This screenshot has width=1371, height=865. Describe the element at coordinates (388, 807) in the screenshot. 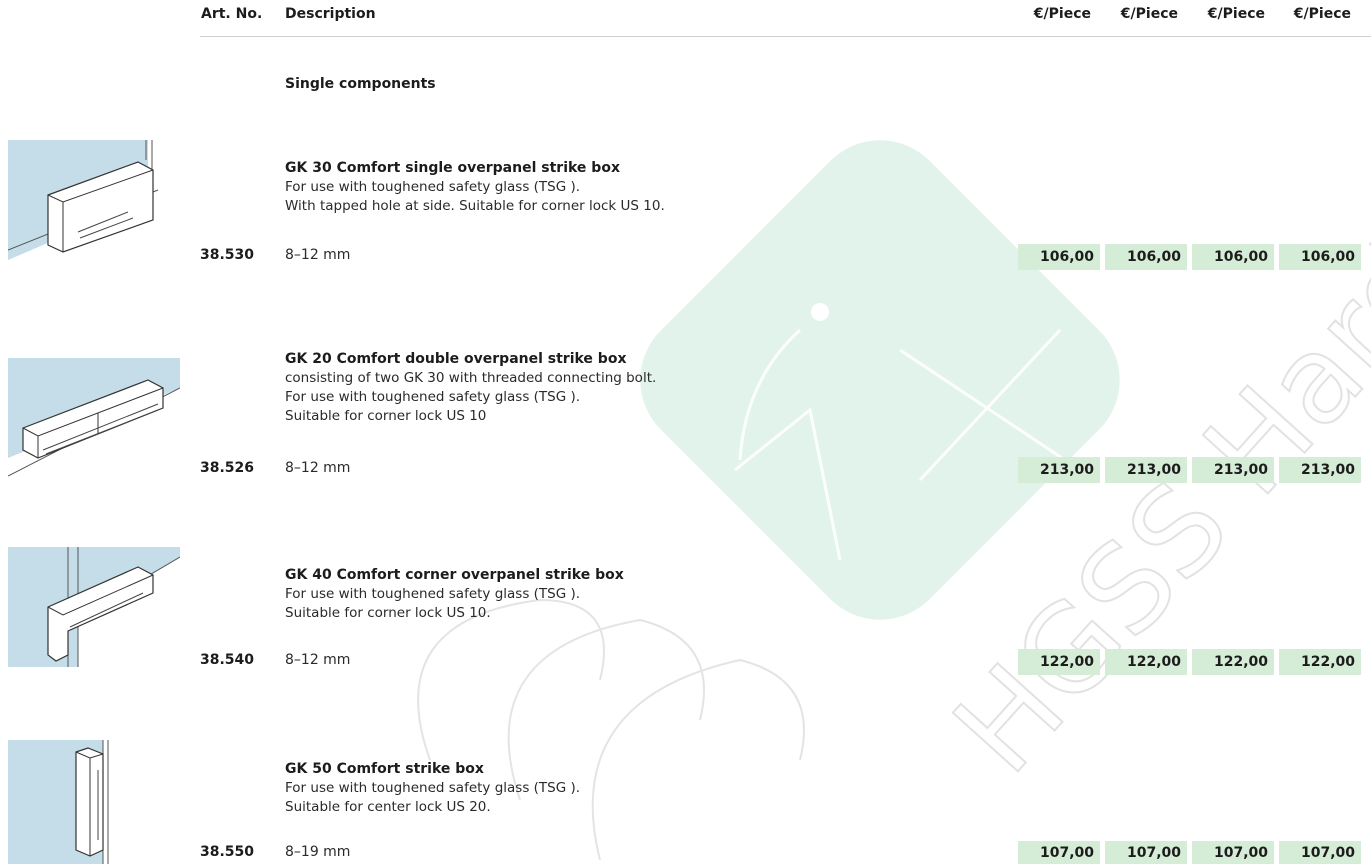

I see `product-description-line: Suitable for center lock US 20.` at that location.